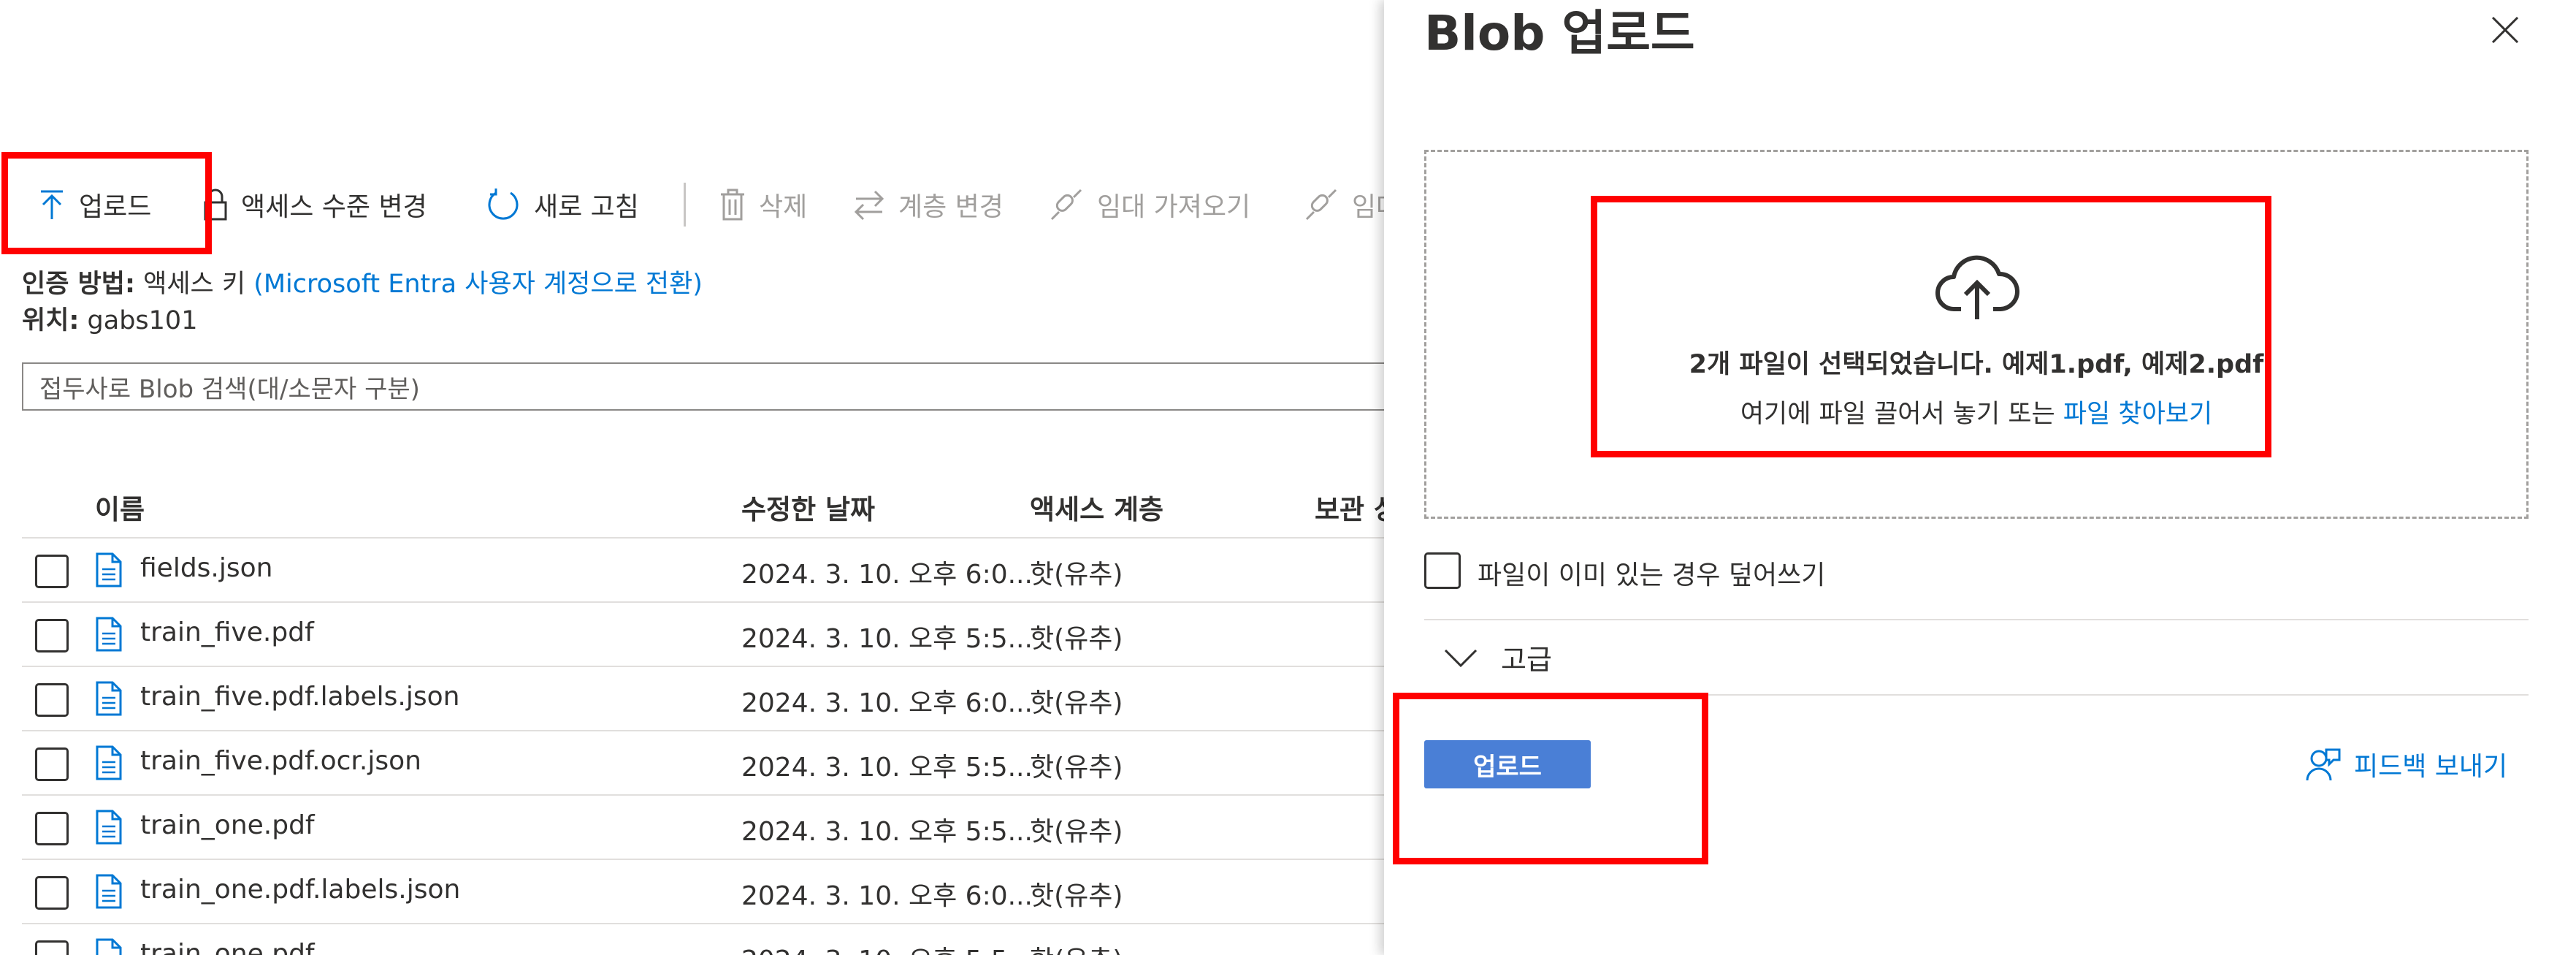  I want to click on browse-files-link: 파일 찾아보기, so click(2137, 415).